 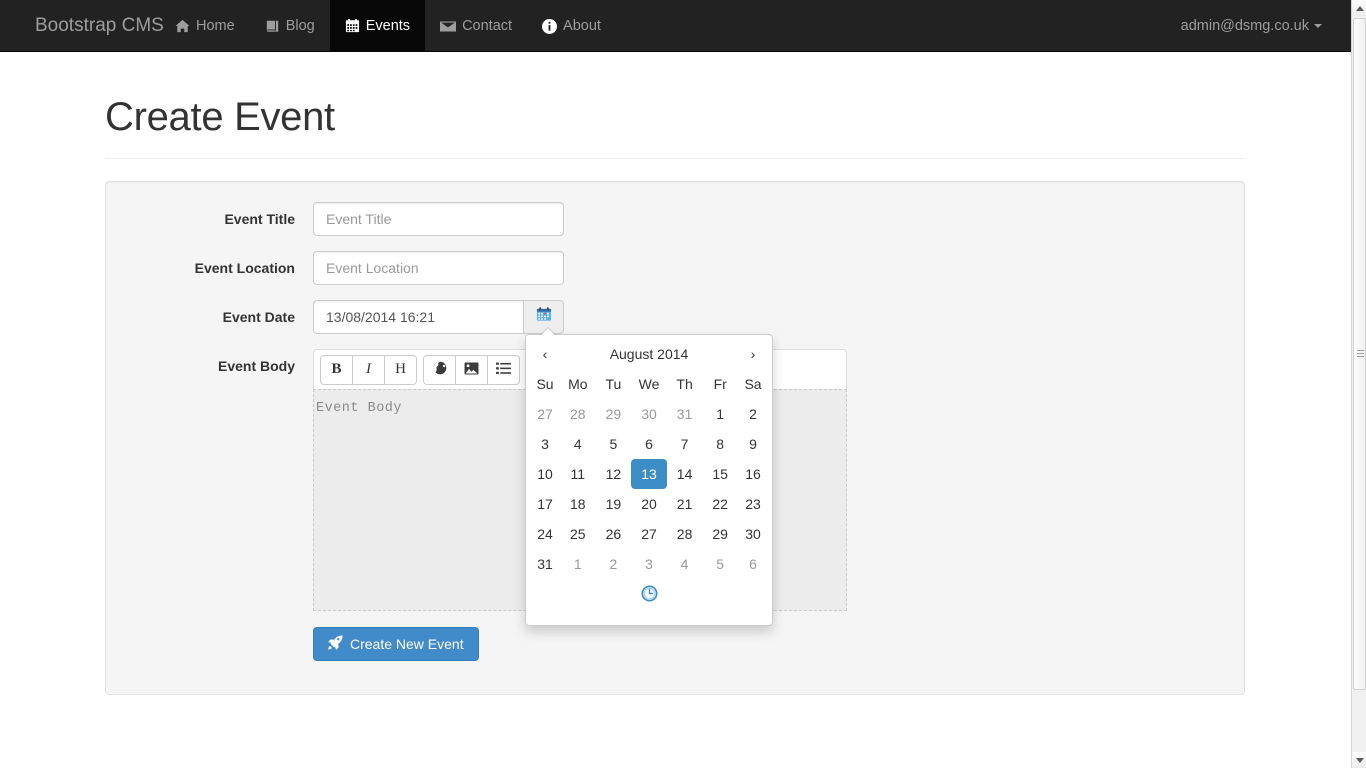 I want to click on nav-item-events: Events, so click(x=377, y=26).